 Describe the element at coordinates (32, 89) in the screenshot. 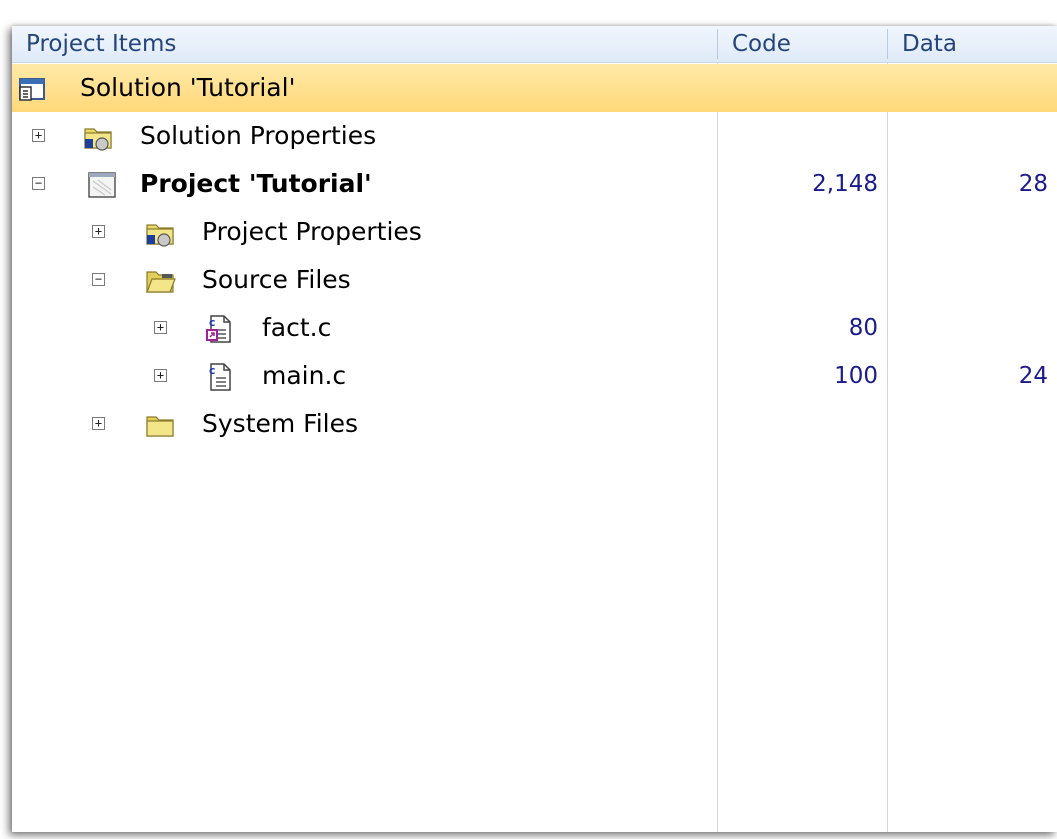

I see `solution-icon` at that location.